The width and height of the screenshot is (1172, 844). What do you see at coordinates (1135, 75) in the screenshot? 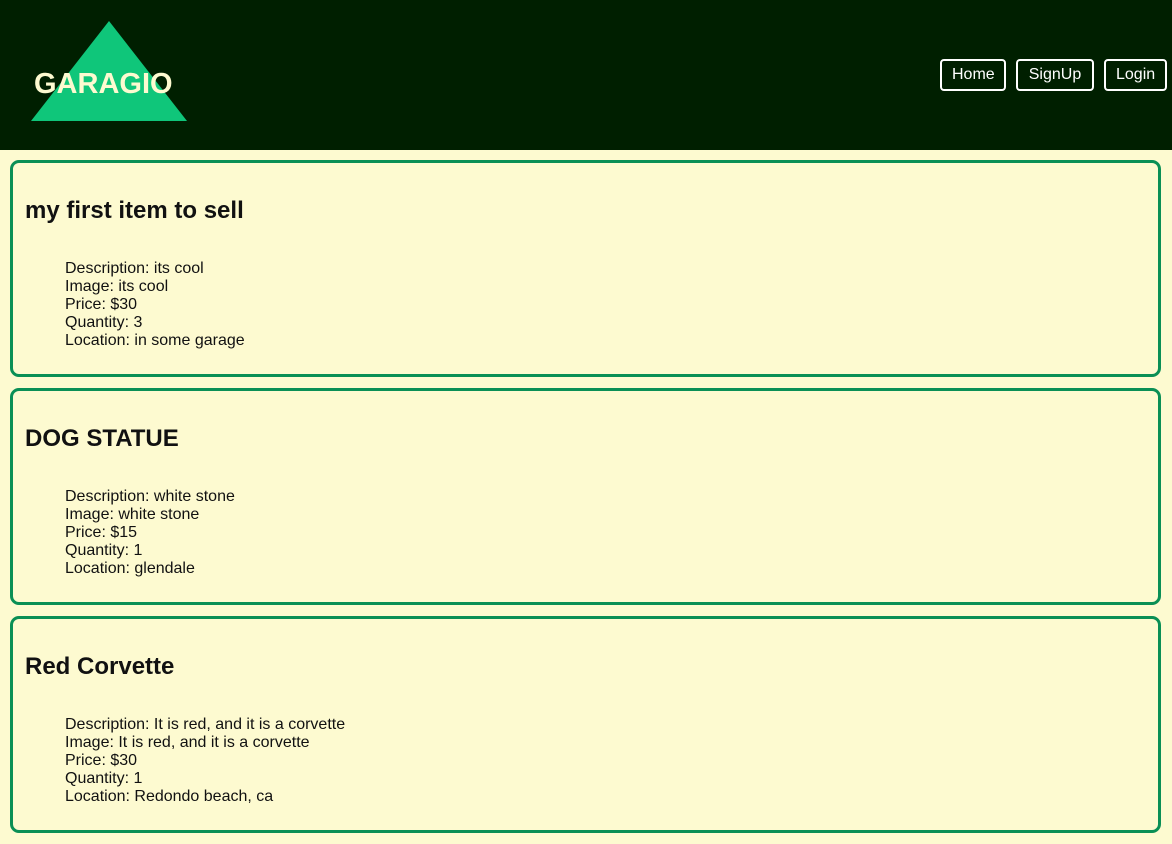
I see `login-button: Login` at bounding box center [1135, 75].